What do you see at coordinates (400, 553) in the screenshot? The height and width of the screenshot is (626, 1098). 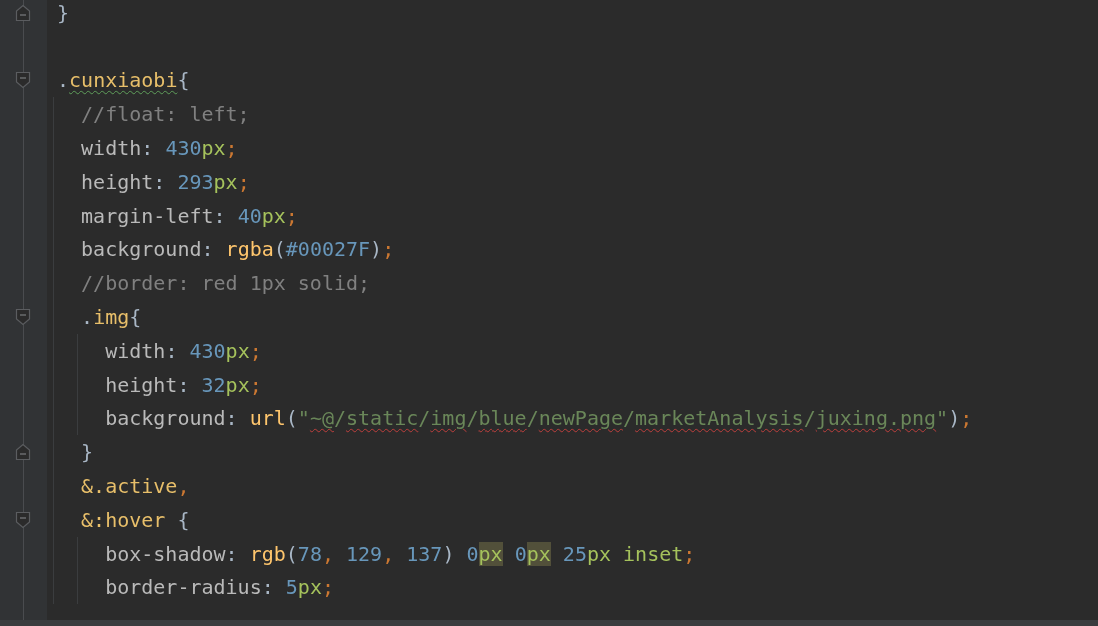 I see `code-line: box-shadow: rgb(78, 129, 137) 0px 0px 25px inset;` at bounding box center [400, 553].